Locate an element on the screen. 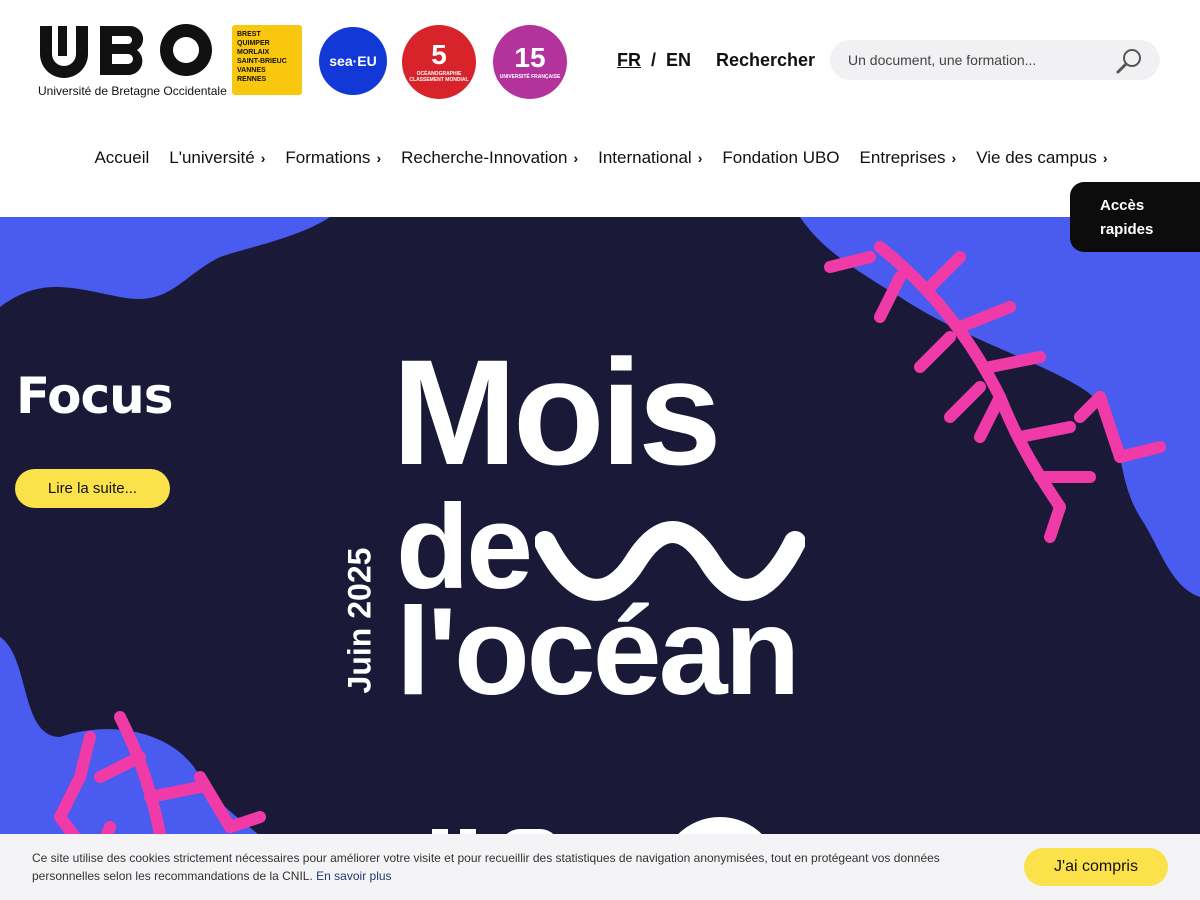 This screenshot has width=1200, height=900. nav-item-vie-campus: Vie des campus › is located at coordinates (1041, 158).